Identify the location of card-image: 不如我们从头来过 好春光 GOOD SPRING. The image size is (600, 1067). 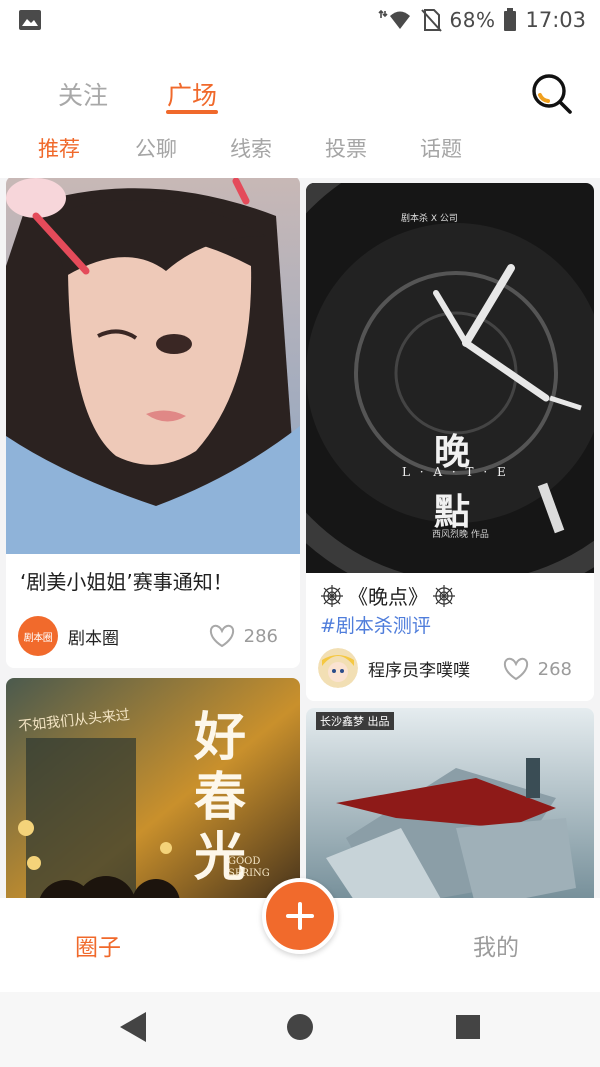
(153, 788).